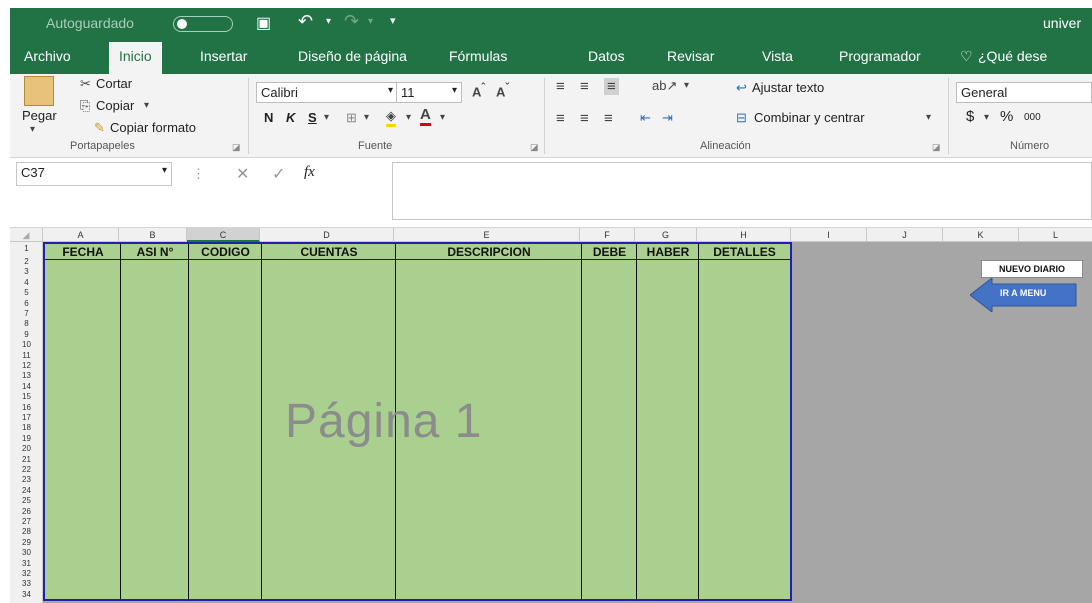  Describe the element at coordinates (153, 127) in the screenshot. I see `format-painter-button: Copiar formato` at that location.